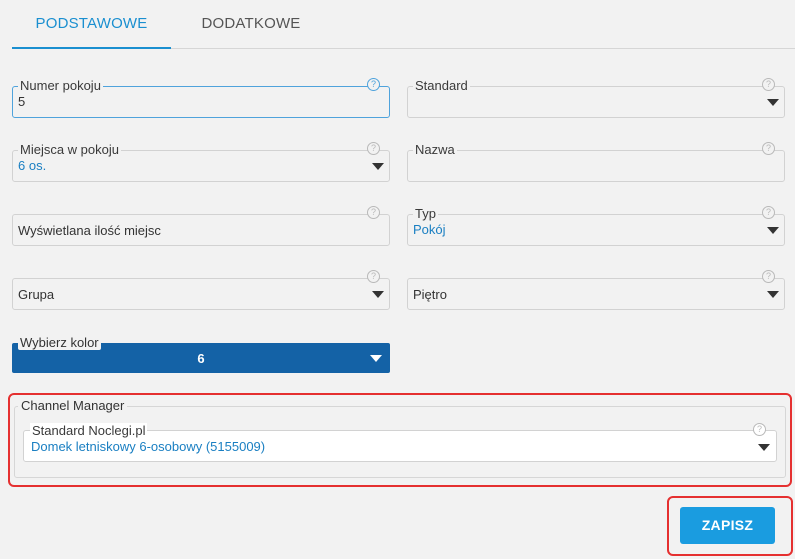 The image size is (795, 559). I want to click on name-field: Nazwa ?, so click(596, 162).